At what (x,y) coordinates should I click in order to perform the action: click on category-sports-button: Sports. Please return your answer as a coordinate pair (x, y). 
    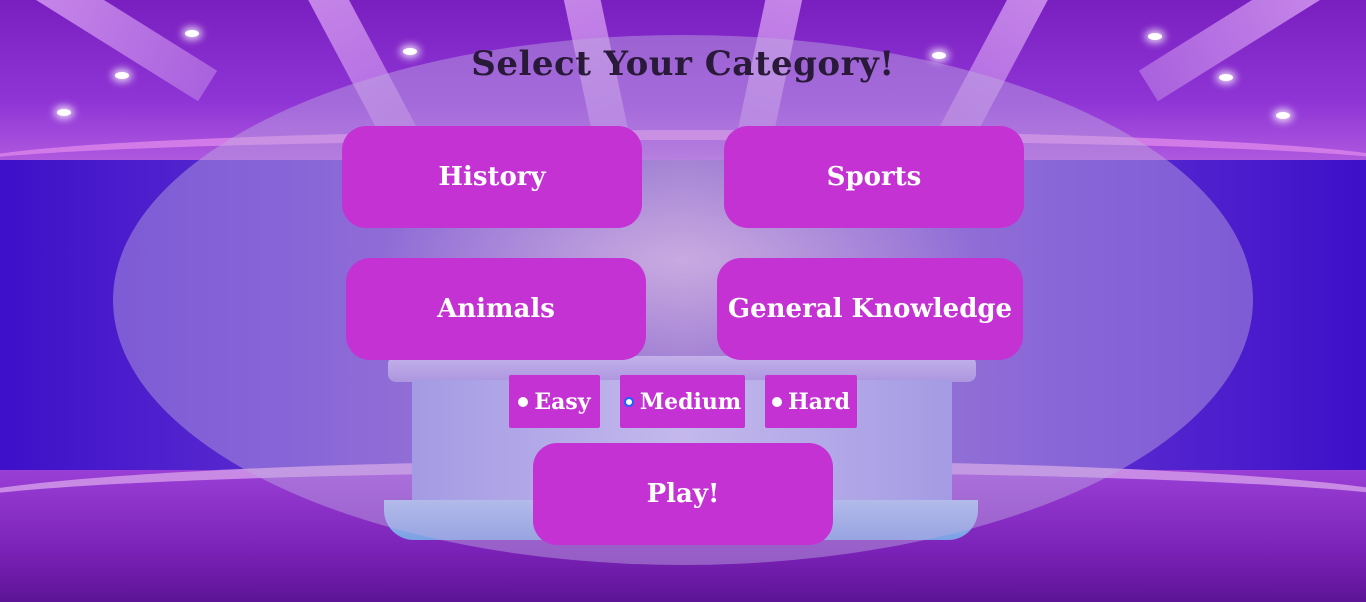
    Looking at the image, I should click on (874, 177).